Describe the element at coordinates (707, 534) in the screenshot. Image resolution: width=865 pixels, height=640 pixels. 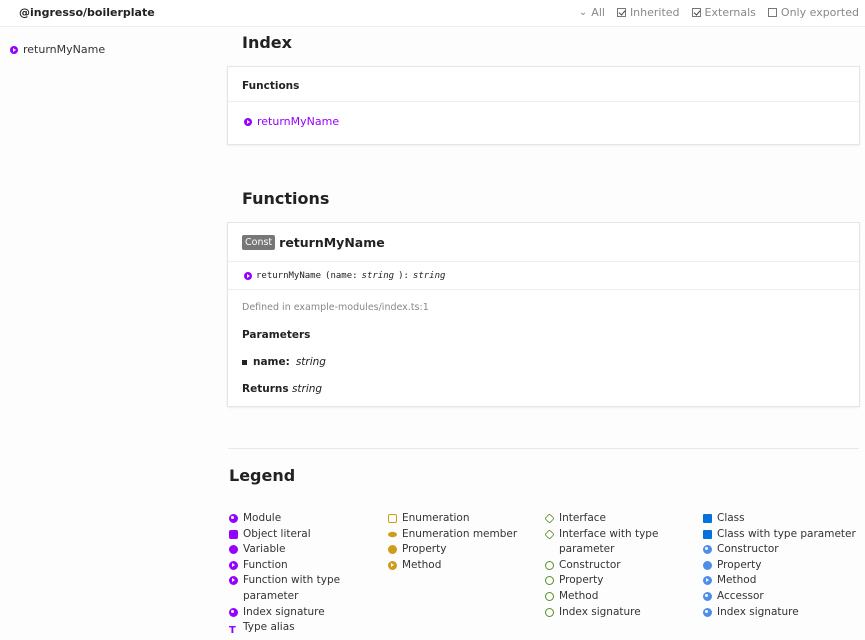
I see `class-type-param-icon` at that location.